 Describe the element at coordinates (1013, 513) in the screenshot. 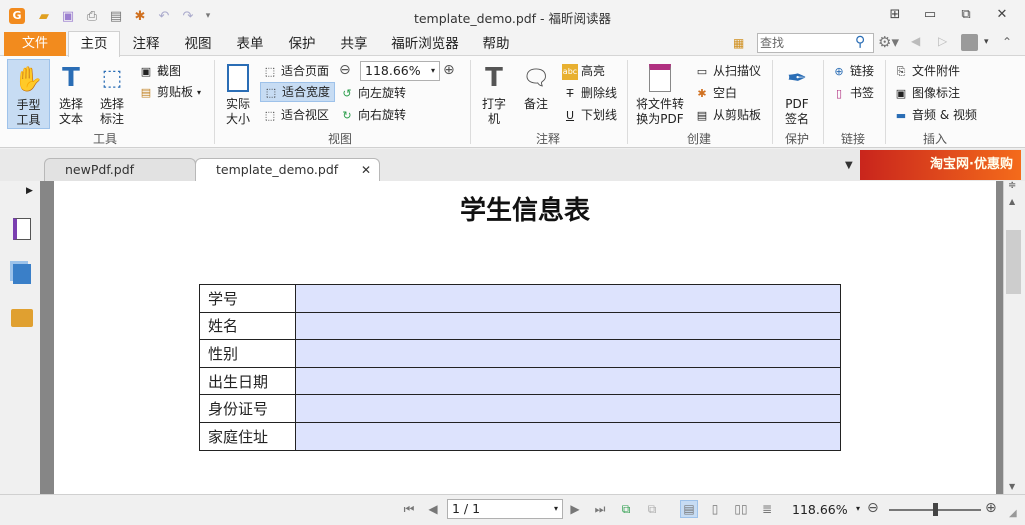

I see `resize-grip-icon: ◢` at that location.